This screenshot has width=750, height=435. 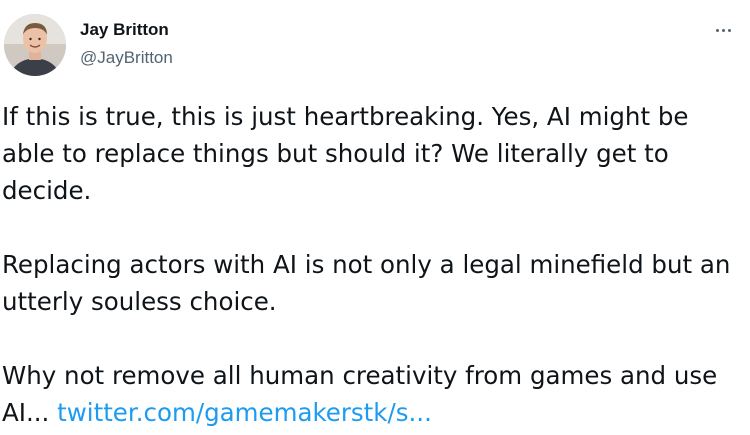 I want to click on more-options-button, so click(x=723, y=30).